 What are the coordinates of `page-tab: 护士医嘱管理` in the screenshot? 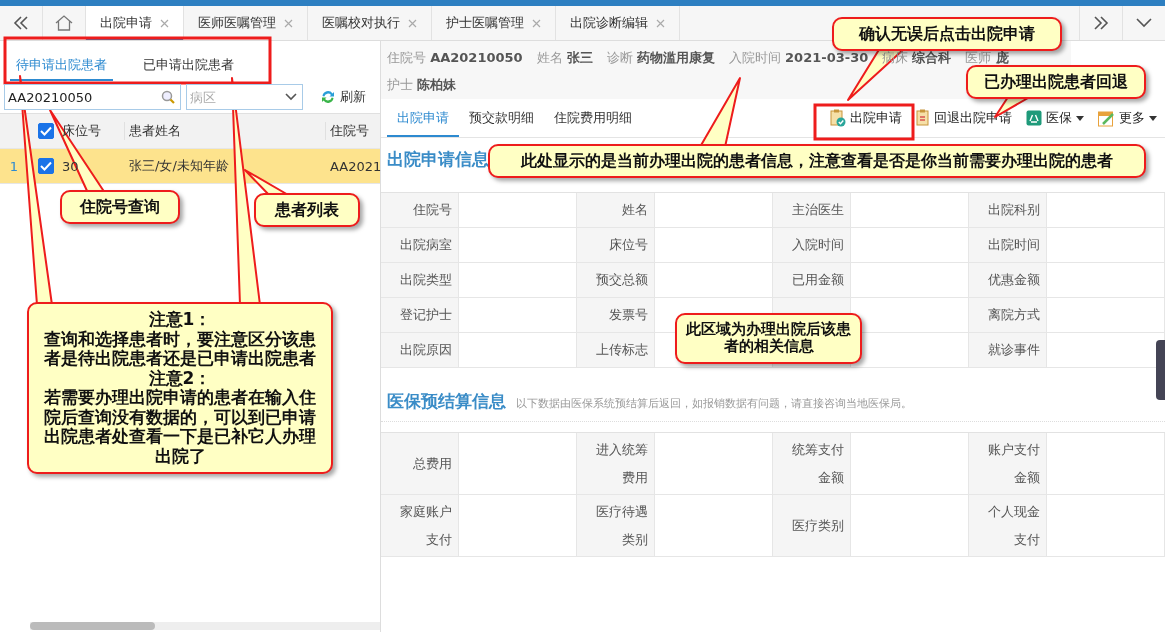 It's located at (494, 23).